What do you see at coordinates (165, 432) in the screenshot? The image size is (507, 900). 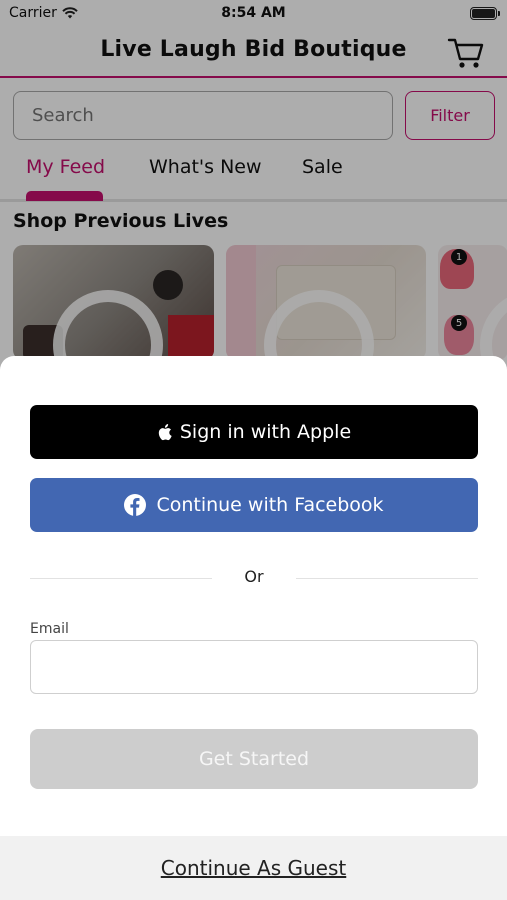 I see `apple-icon` at bounding box center [165, 432].